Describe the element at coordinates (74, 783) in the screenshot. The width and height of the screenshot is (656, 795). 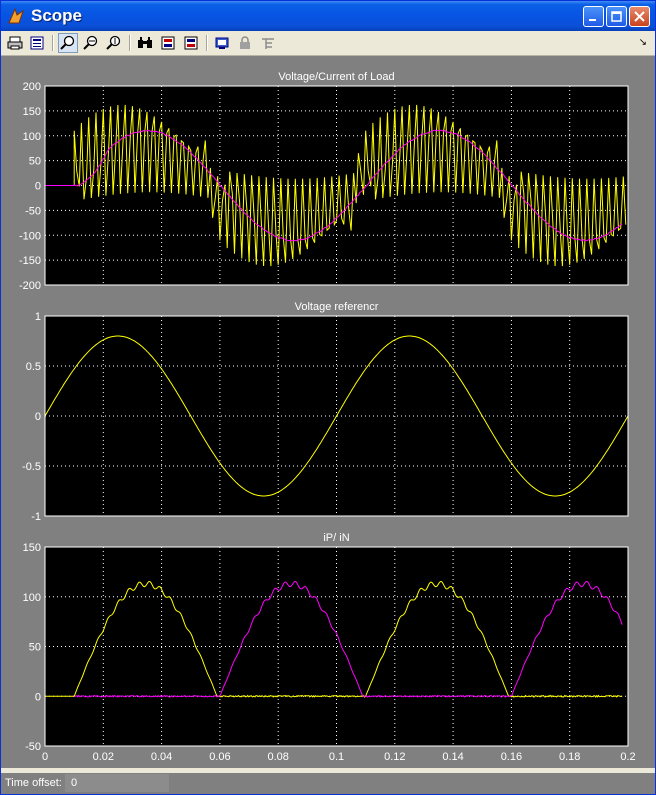
I see `time-offset-value: 0` at that location.